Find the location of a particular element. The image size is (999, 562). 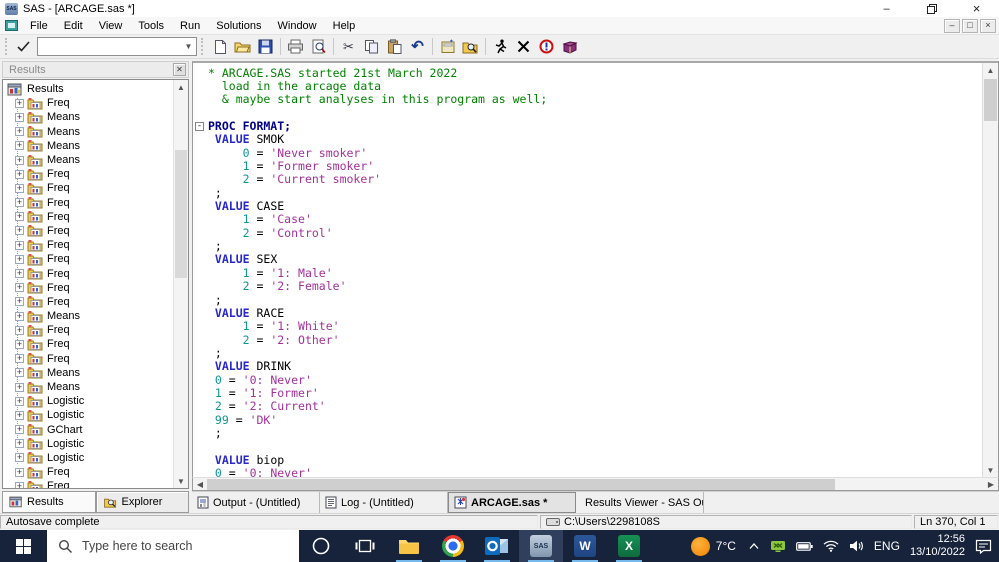

battery-icon is located at coordinates (804, 546).